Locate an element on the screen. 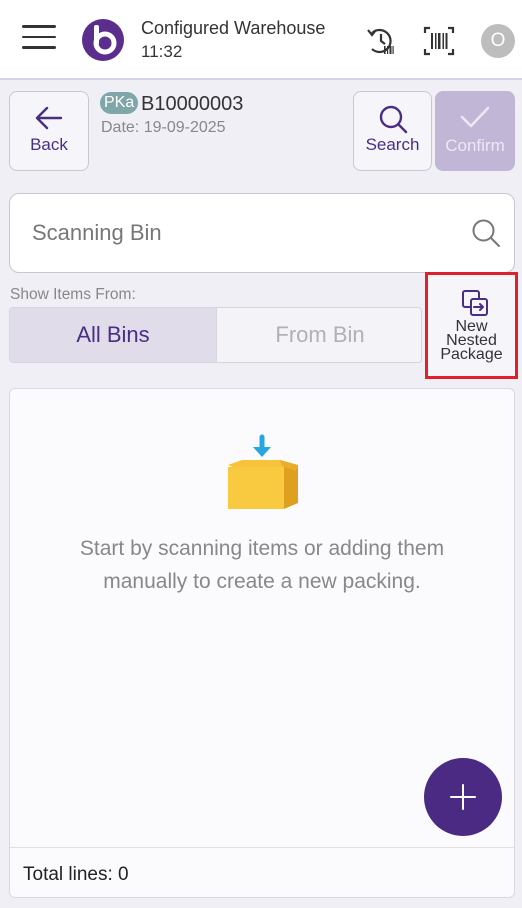 The height and width of the screenshot is (908, 522). filter-all-bins: All Bins is located at coordinates (113, 335).